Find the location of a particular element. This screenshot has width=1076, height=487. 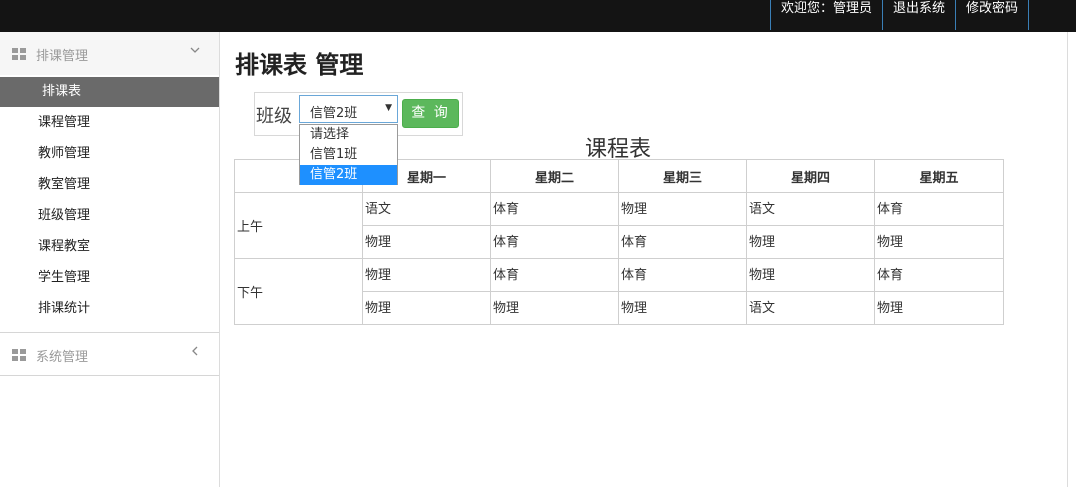

dropdown-option: 请选择 is located at coordinates (348, 135).